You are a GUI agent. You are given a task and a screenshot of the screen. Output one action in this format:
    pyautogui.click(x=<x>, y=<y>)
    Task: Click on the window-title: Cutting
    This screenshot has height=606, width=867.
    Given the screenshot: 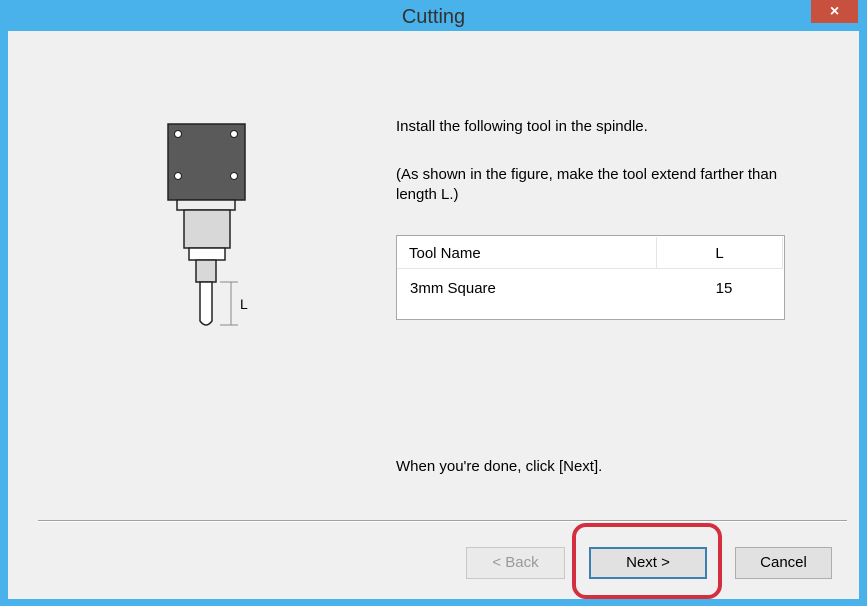 What is the action you would take?
    pyautogui.click(x=433, y=17)
    